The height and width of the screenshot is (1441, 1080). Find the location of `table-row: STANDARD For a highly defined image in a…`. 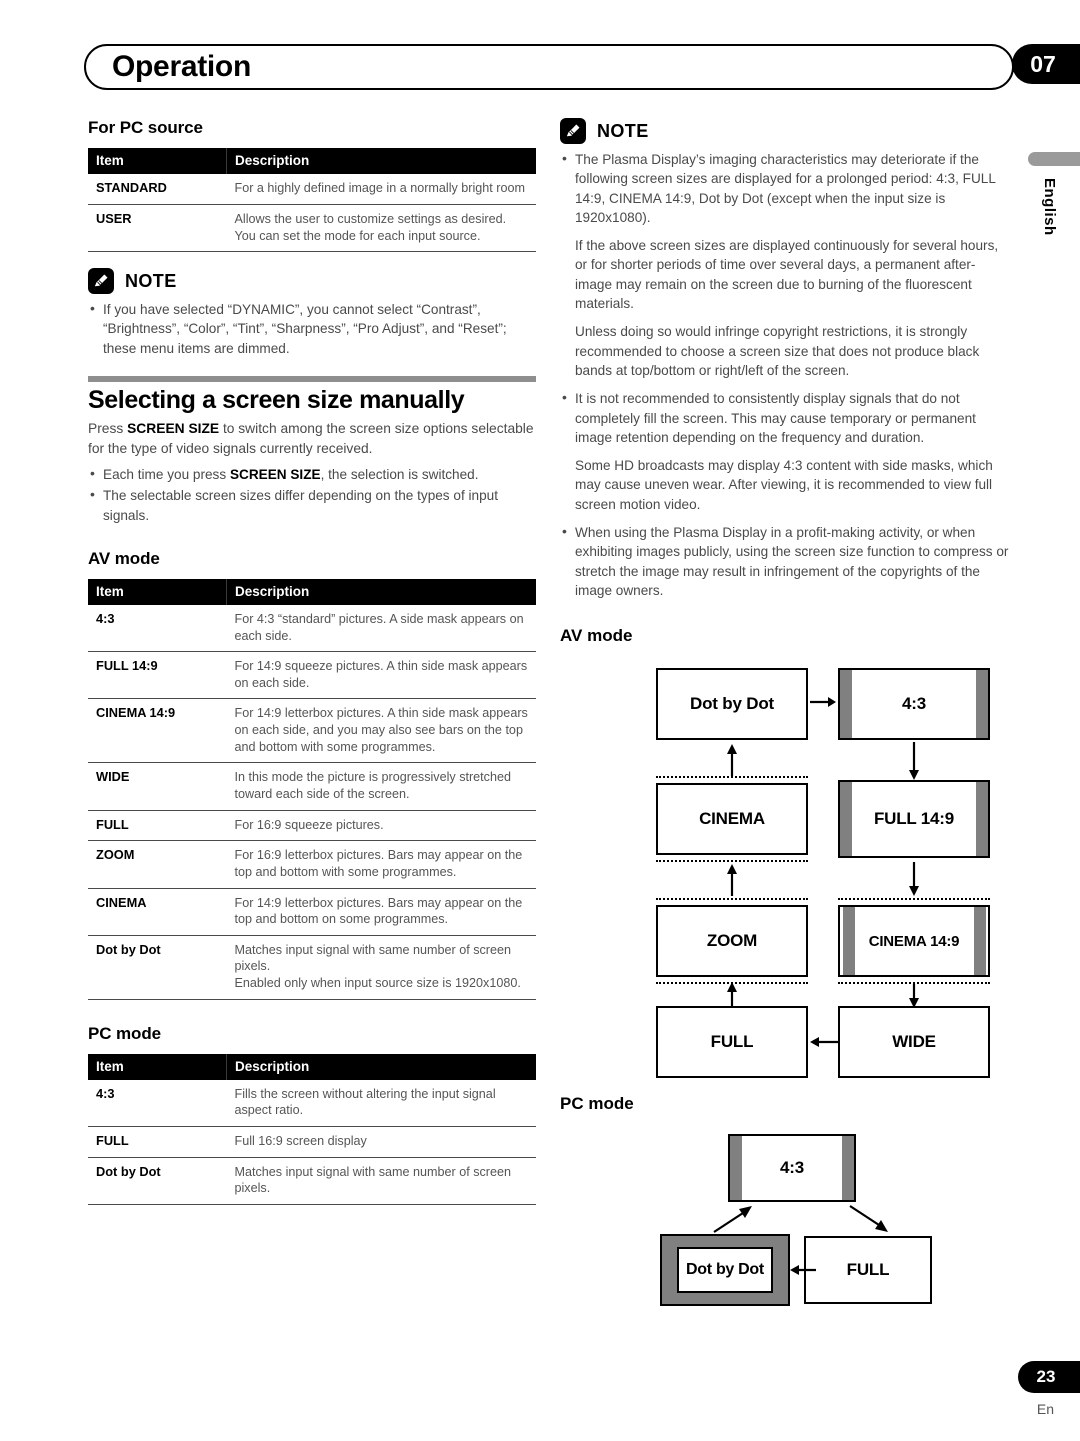

table-row: STANDARD For a highly defined image in a… is located at coordinates (312, 189).